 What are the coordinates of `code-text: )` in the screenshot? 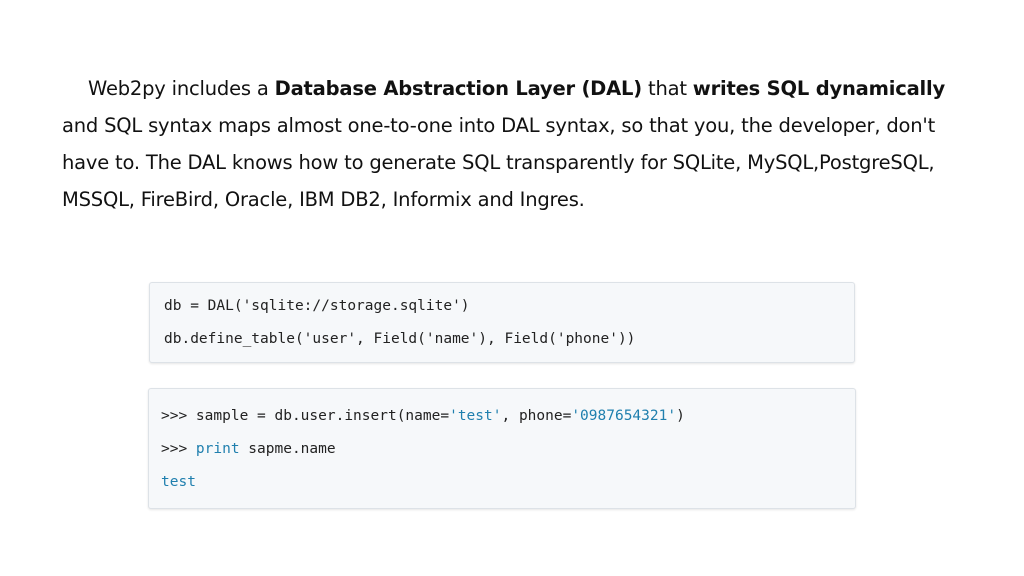 It's located at (680, 416).